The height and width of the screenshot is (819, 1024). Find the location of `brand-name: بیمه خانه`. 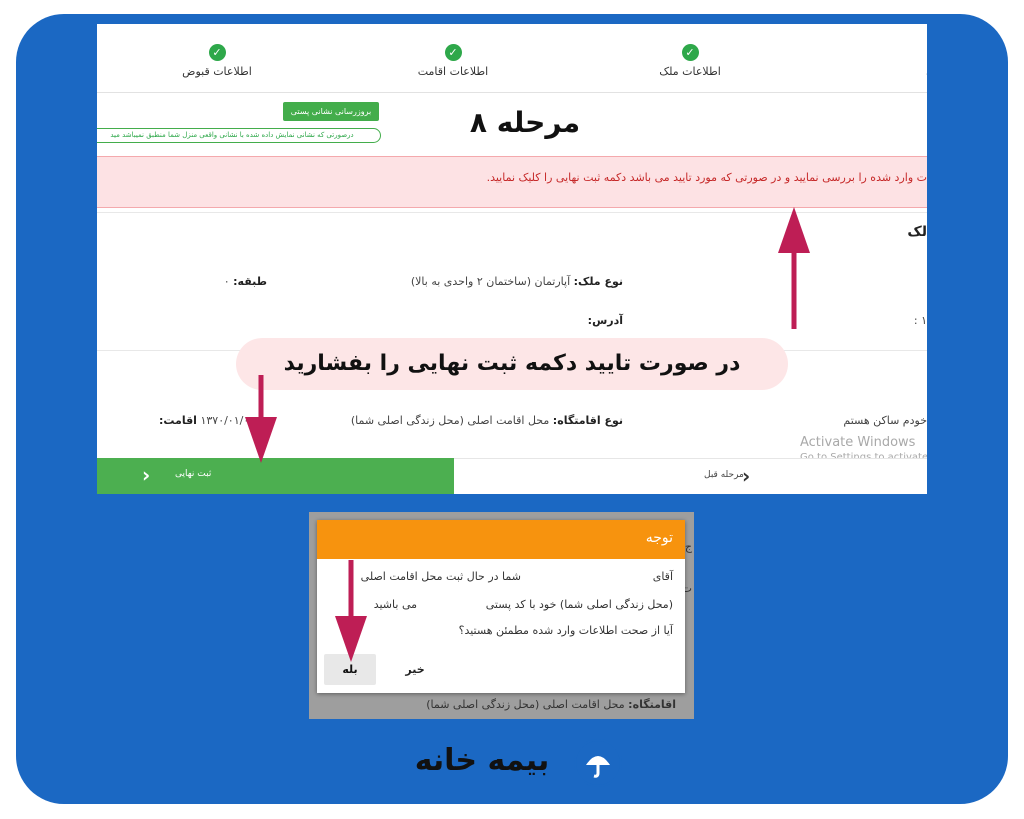

brand-name: بیمه خانه is located at coordinates (482, 760).